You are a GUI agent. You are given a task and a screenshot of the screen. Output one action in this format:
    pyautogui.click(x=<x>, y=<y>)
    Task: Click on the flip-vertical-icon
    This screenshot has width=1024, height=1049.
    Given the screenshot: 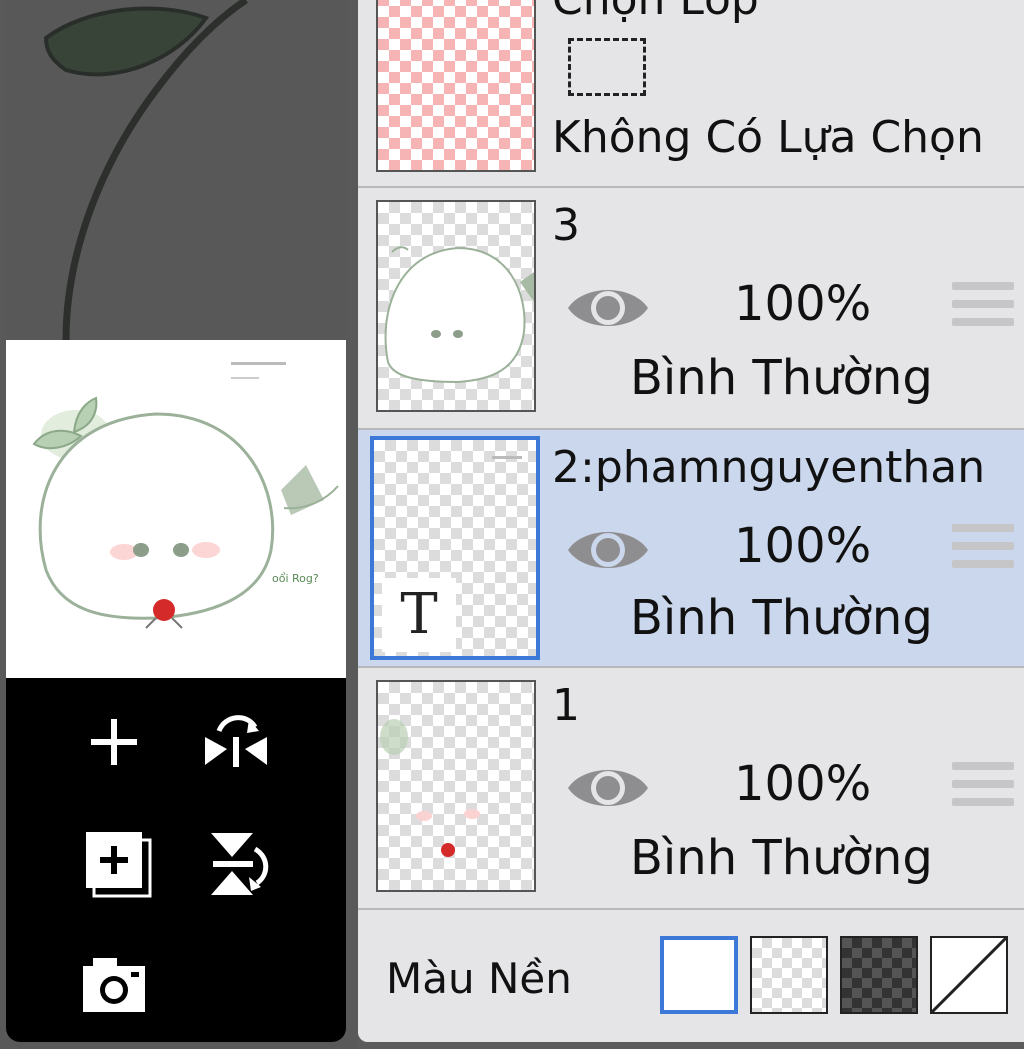 What is the action you would take?
    pyautogui.click(x=240, y=864)
    